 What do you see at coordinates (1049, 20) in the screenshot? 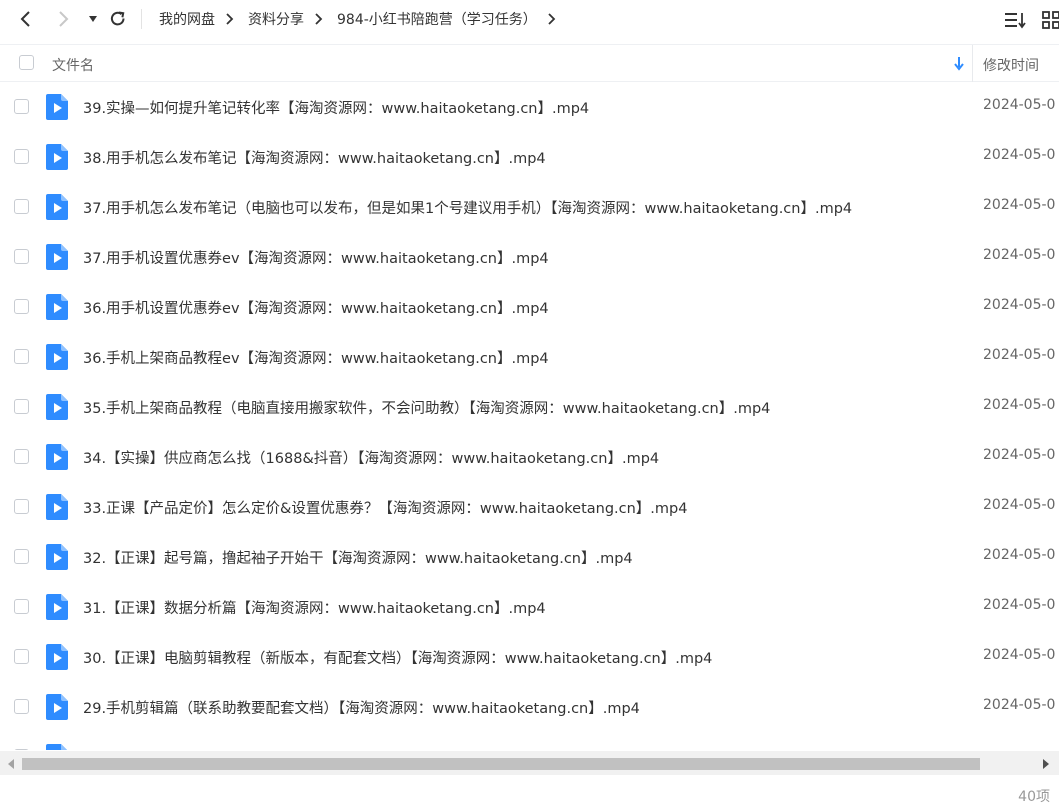
I see `grid-view-button` at bounding box center [1049, 20].